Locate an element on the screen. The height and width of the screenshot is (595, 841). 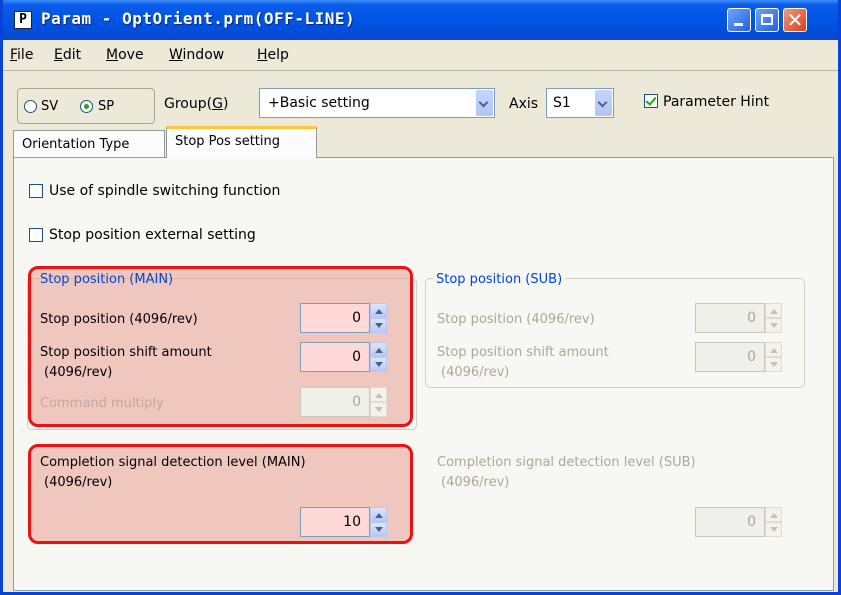
tab-orientation-type-label: Orientation Type is located at coordinates (76, 144).